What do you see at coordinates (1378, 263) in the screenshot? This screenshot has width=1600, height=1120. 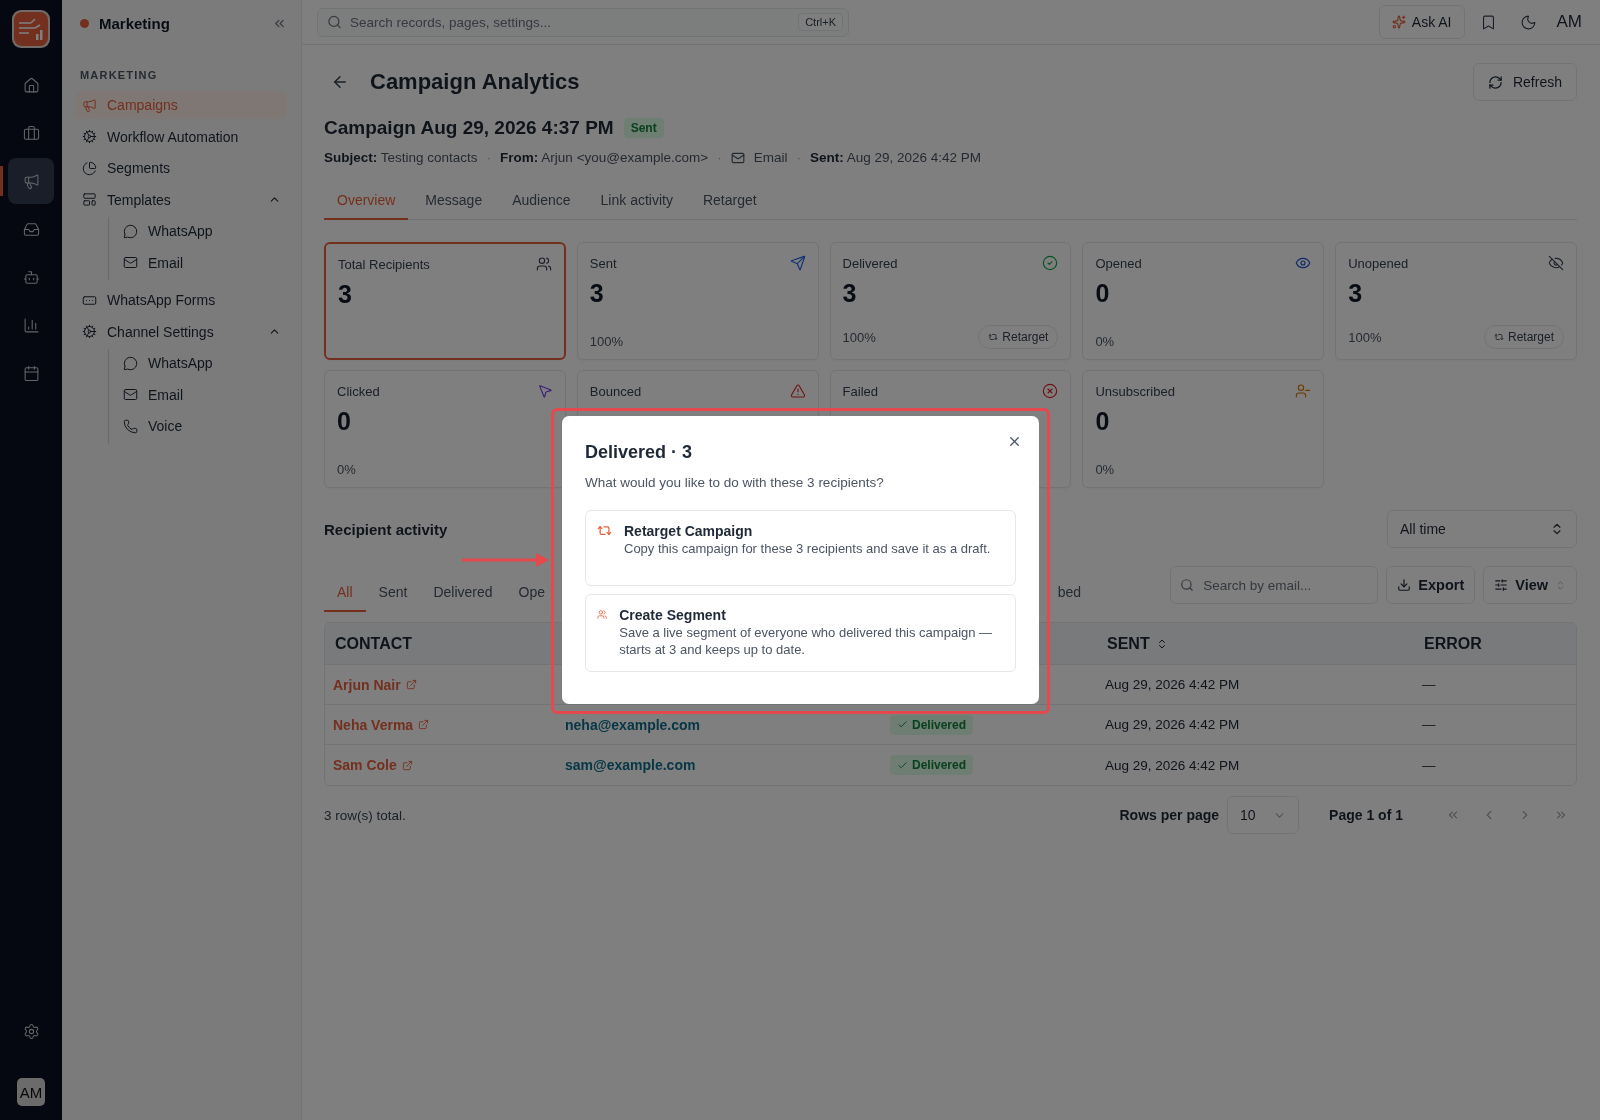 I see `stat-label: Unopened` at bounding box center [1378, 263].